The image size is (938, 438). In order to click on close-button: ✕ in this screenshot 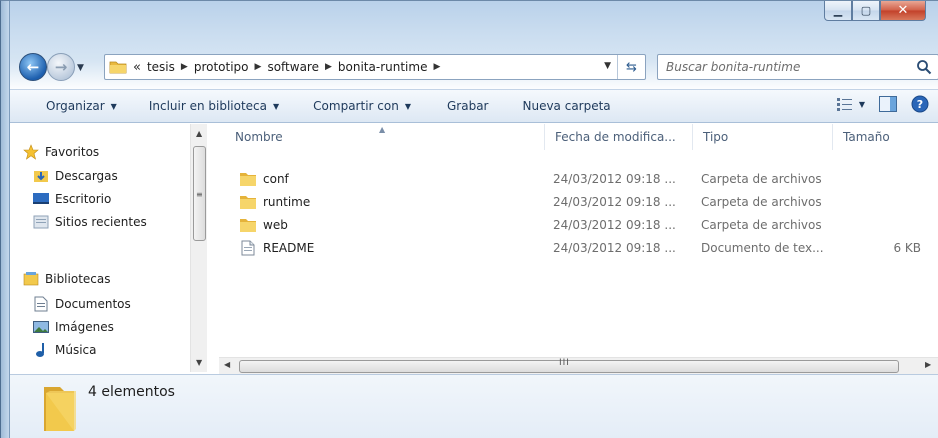, I will do `click(903, 11)`.